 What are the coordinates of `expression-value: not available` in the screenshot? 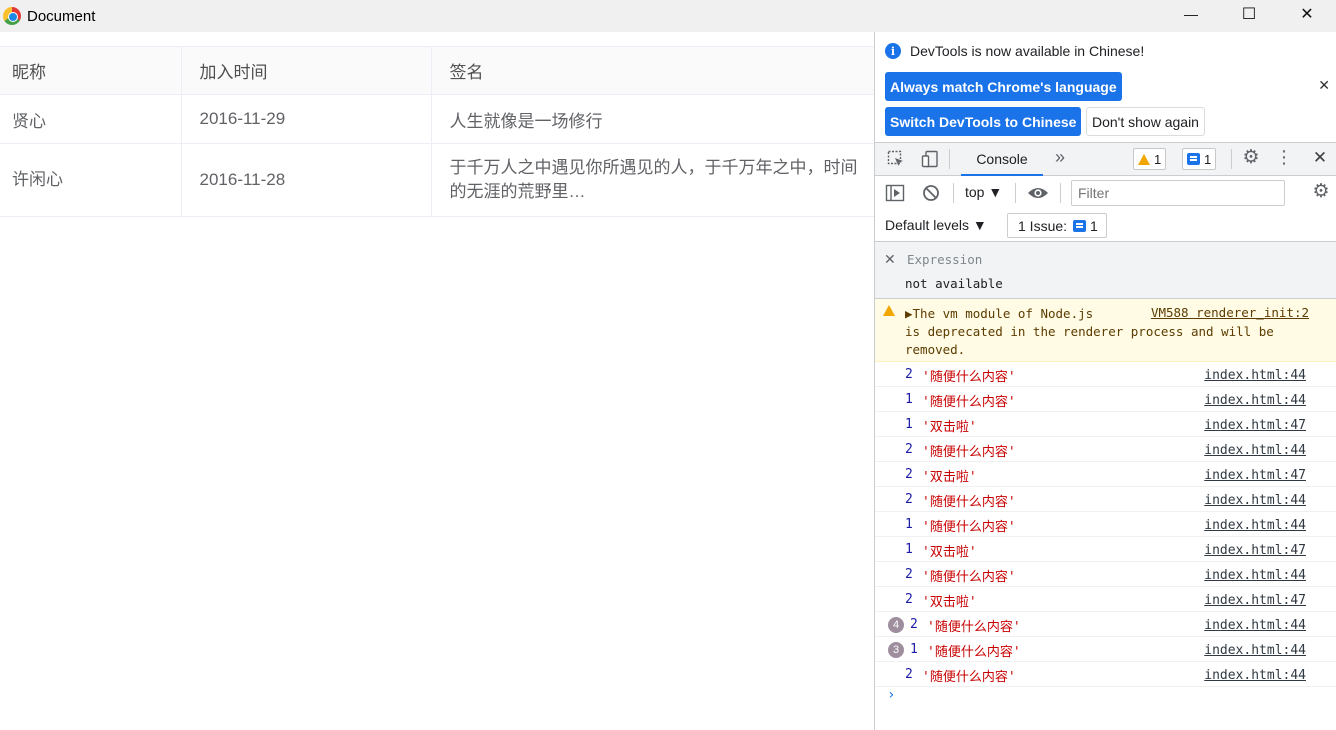 It's located at (954, 283).